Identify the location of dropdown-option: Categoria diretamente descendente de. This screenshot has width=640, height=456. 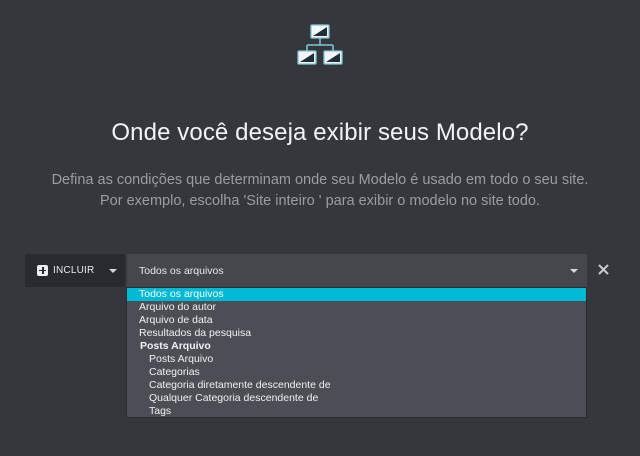
(356, 385).